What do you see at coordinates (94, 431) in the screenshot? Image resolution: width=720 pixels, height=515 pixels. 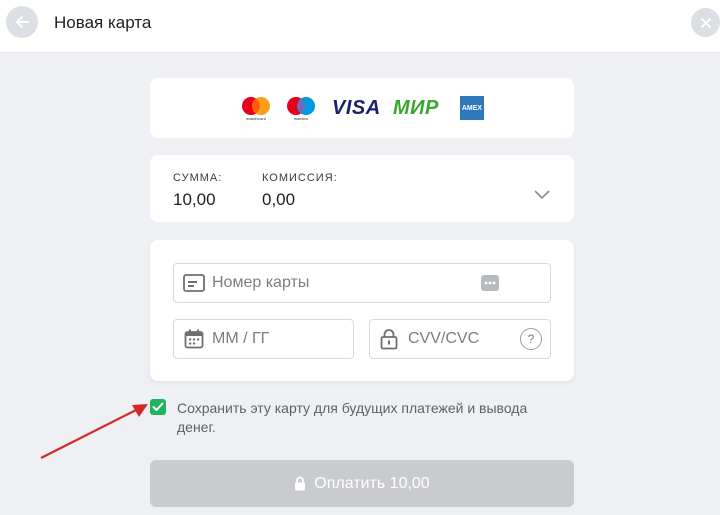 I see `annotation-arrow-icon` at bounding box center [94, 431].